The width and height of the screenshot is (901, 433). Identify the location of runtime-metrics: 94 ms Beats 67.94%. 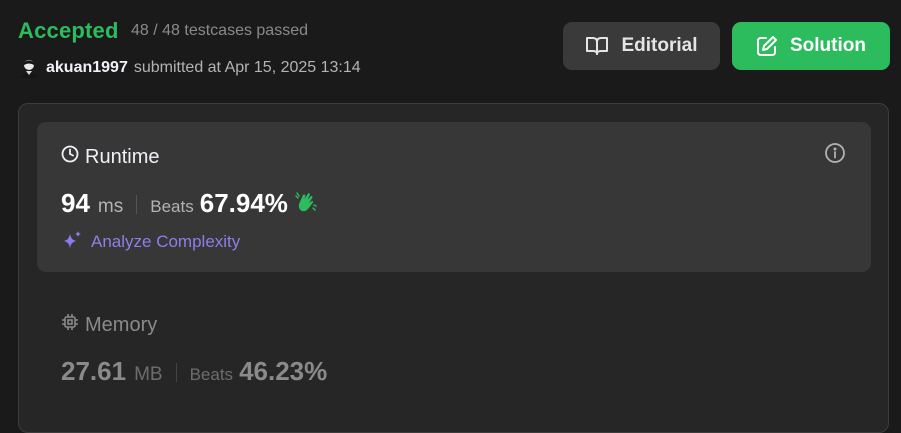
(189, 204).